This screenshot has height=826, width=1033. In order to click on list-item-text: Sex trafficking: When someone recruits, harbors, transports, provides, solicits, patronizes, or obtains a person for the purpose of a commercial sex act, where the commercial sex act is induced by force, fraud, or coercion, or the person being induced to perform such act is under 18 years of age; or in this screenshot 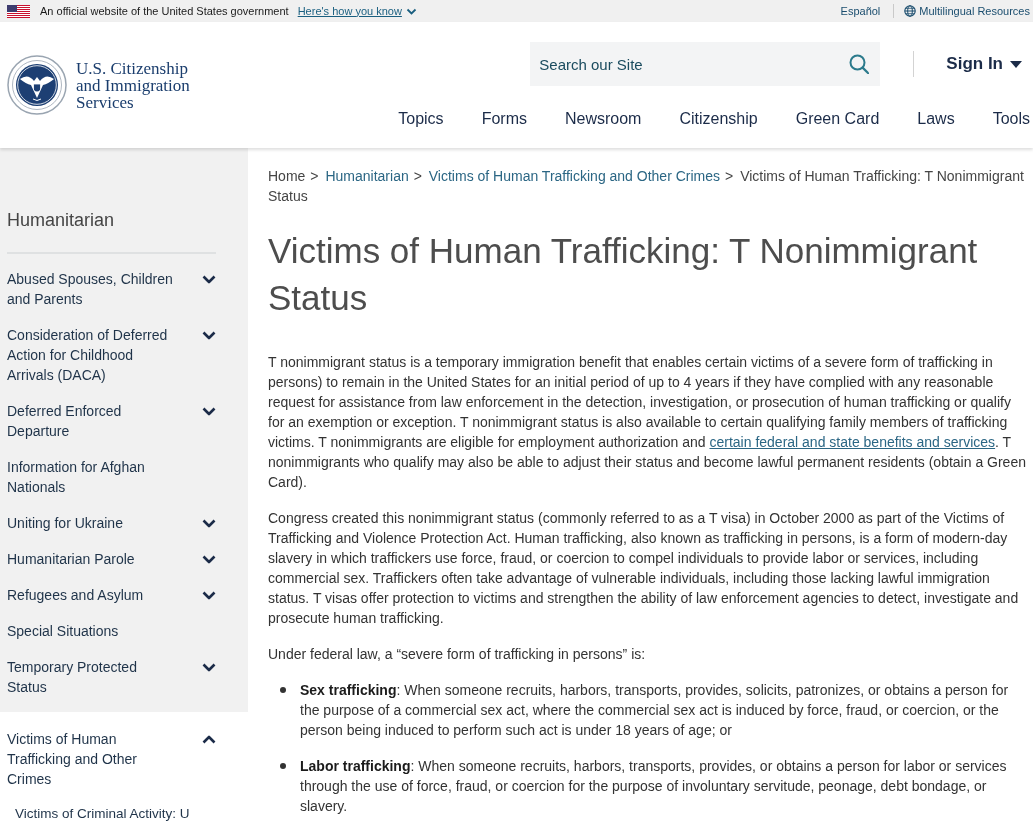, I will do `click(655, 710)`.